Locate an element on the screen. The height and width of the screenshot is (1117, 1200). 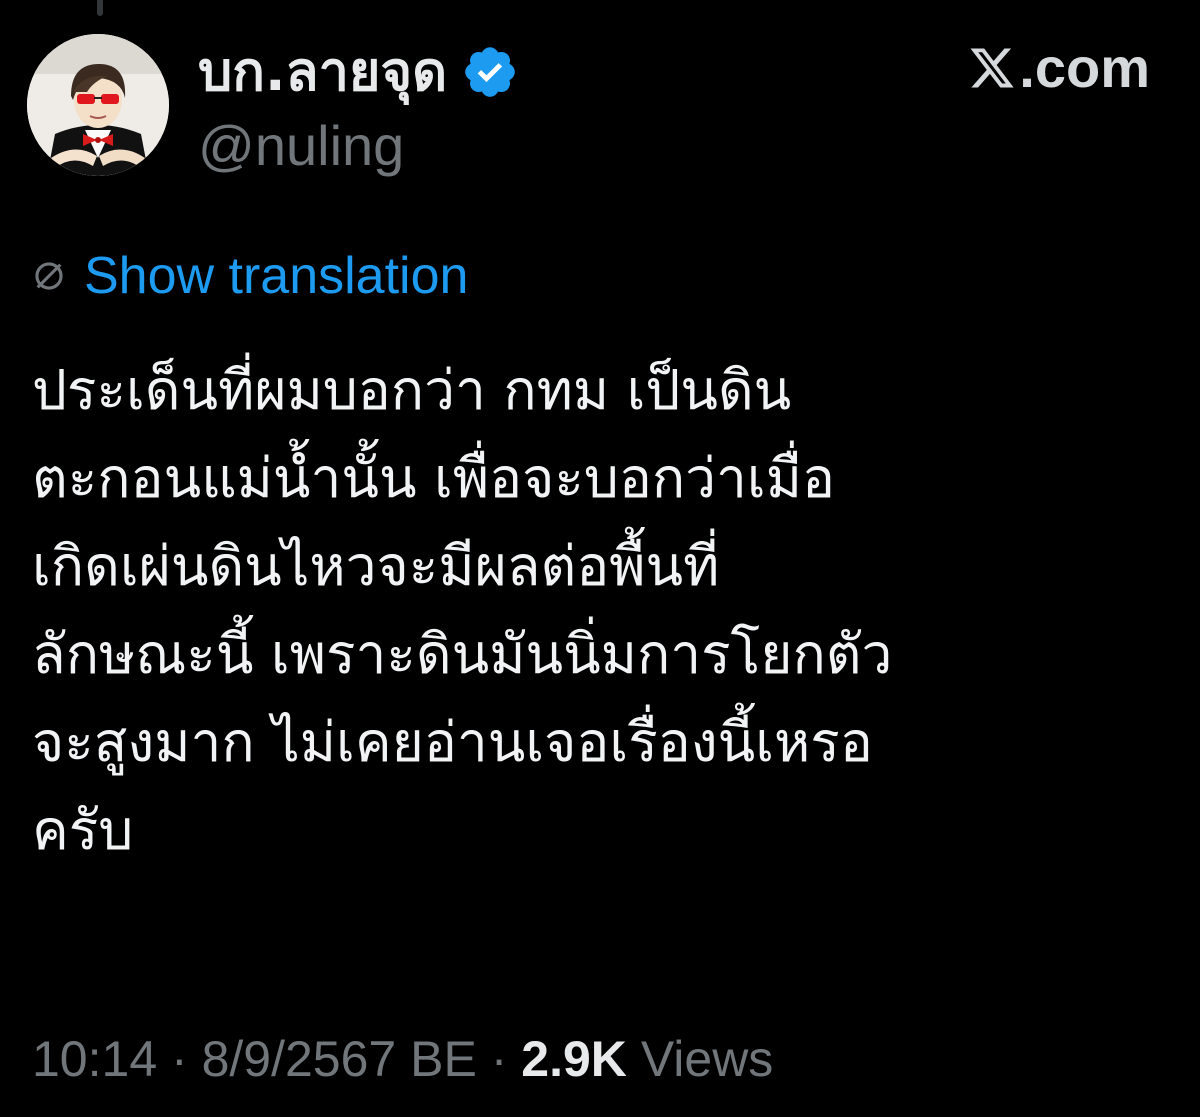
author-name-row: บก.ลายจุด is located at coordinates (358, 72).